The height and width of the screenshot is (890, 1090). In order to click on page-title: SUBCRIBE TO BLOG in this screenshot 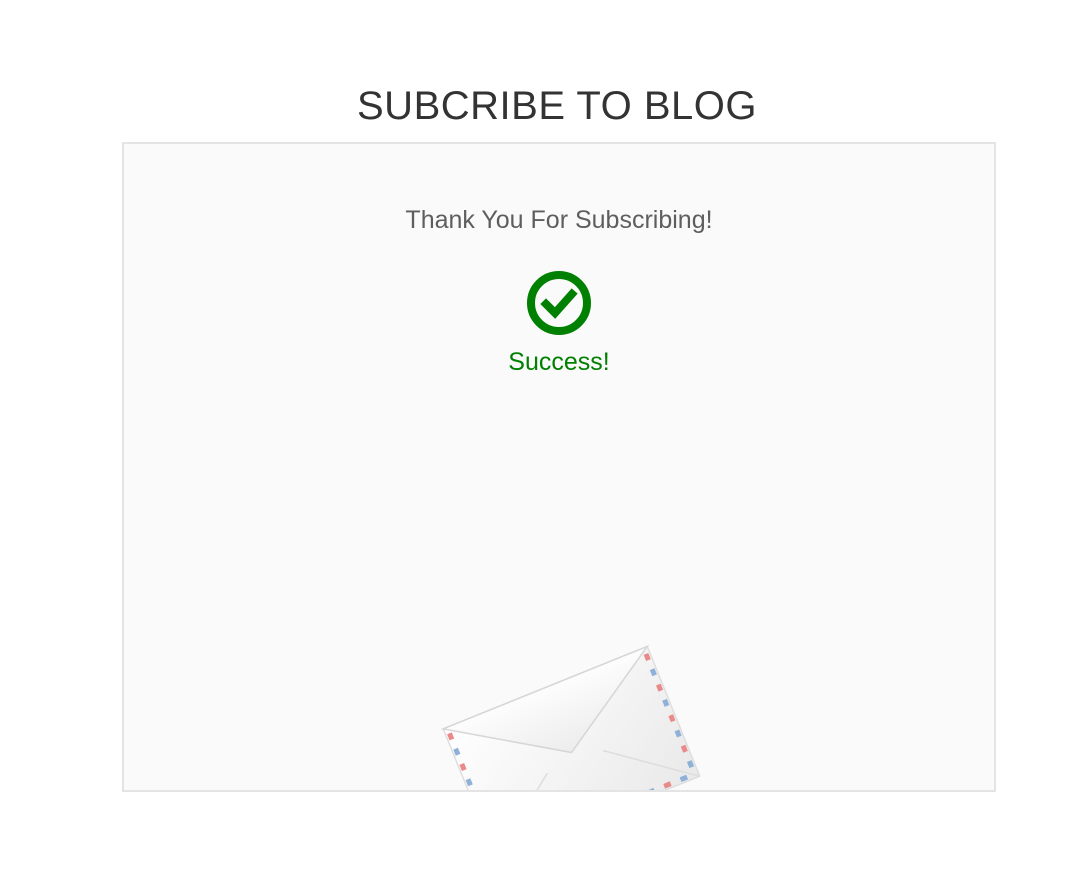, I will do `click(557, 106)`.